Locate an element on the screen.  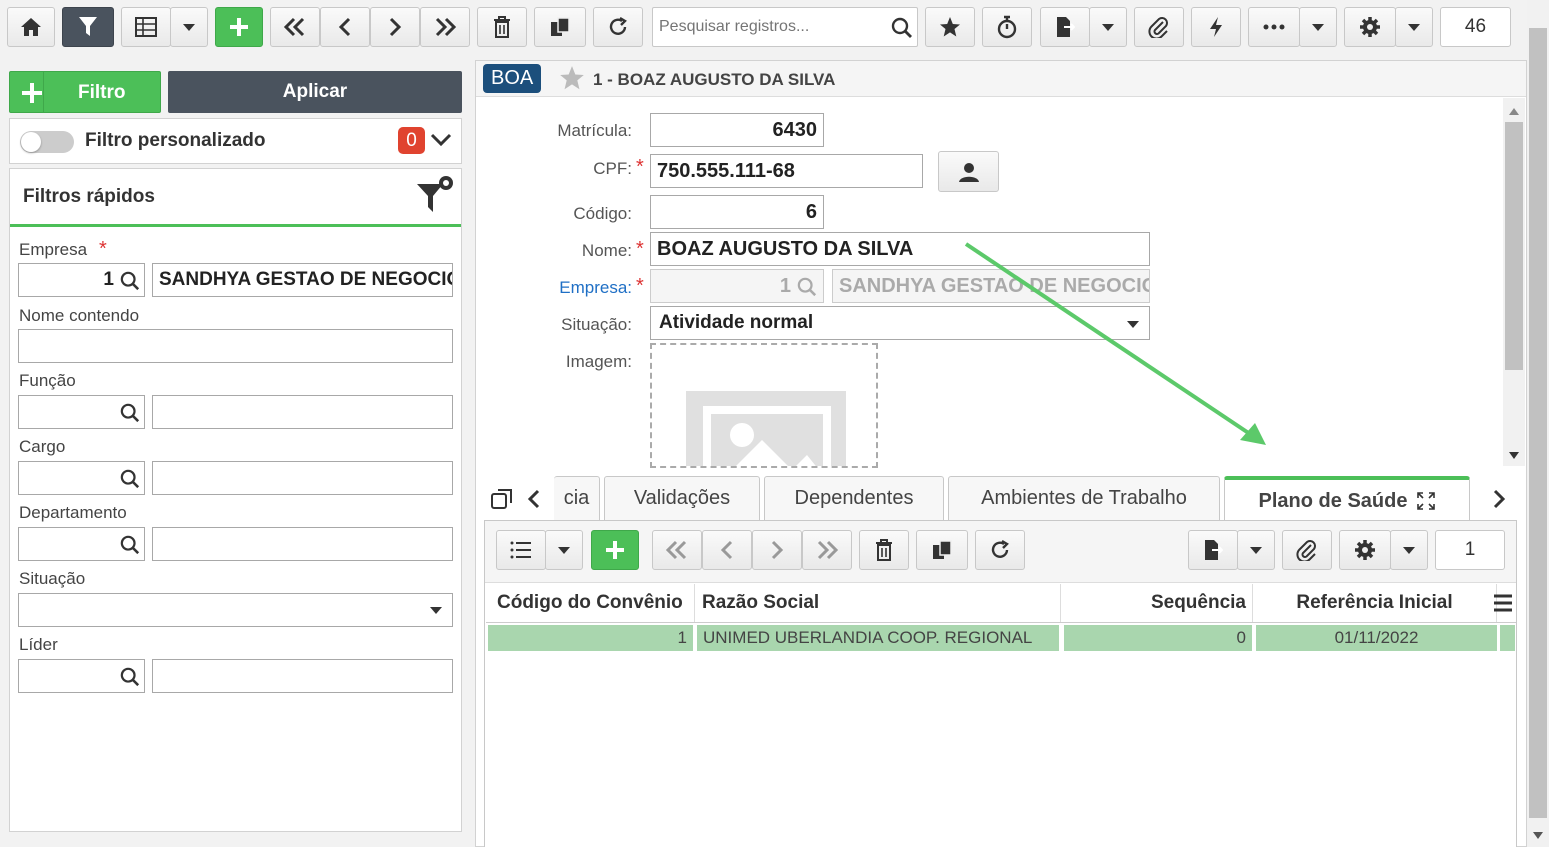
plus-icon is located at coordinates (615, 550).